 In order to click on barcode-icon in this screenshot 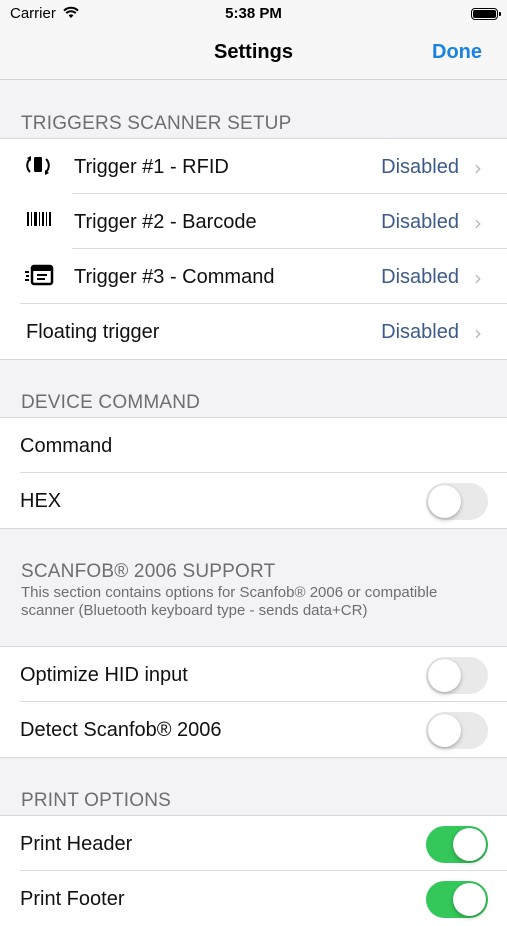, I will do `click(40, 221)`.